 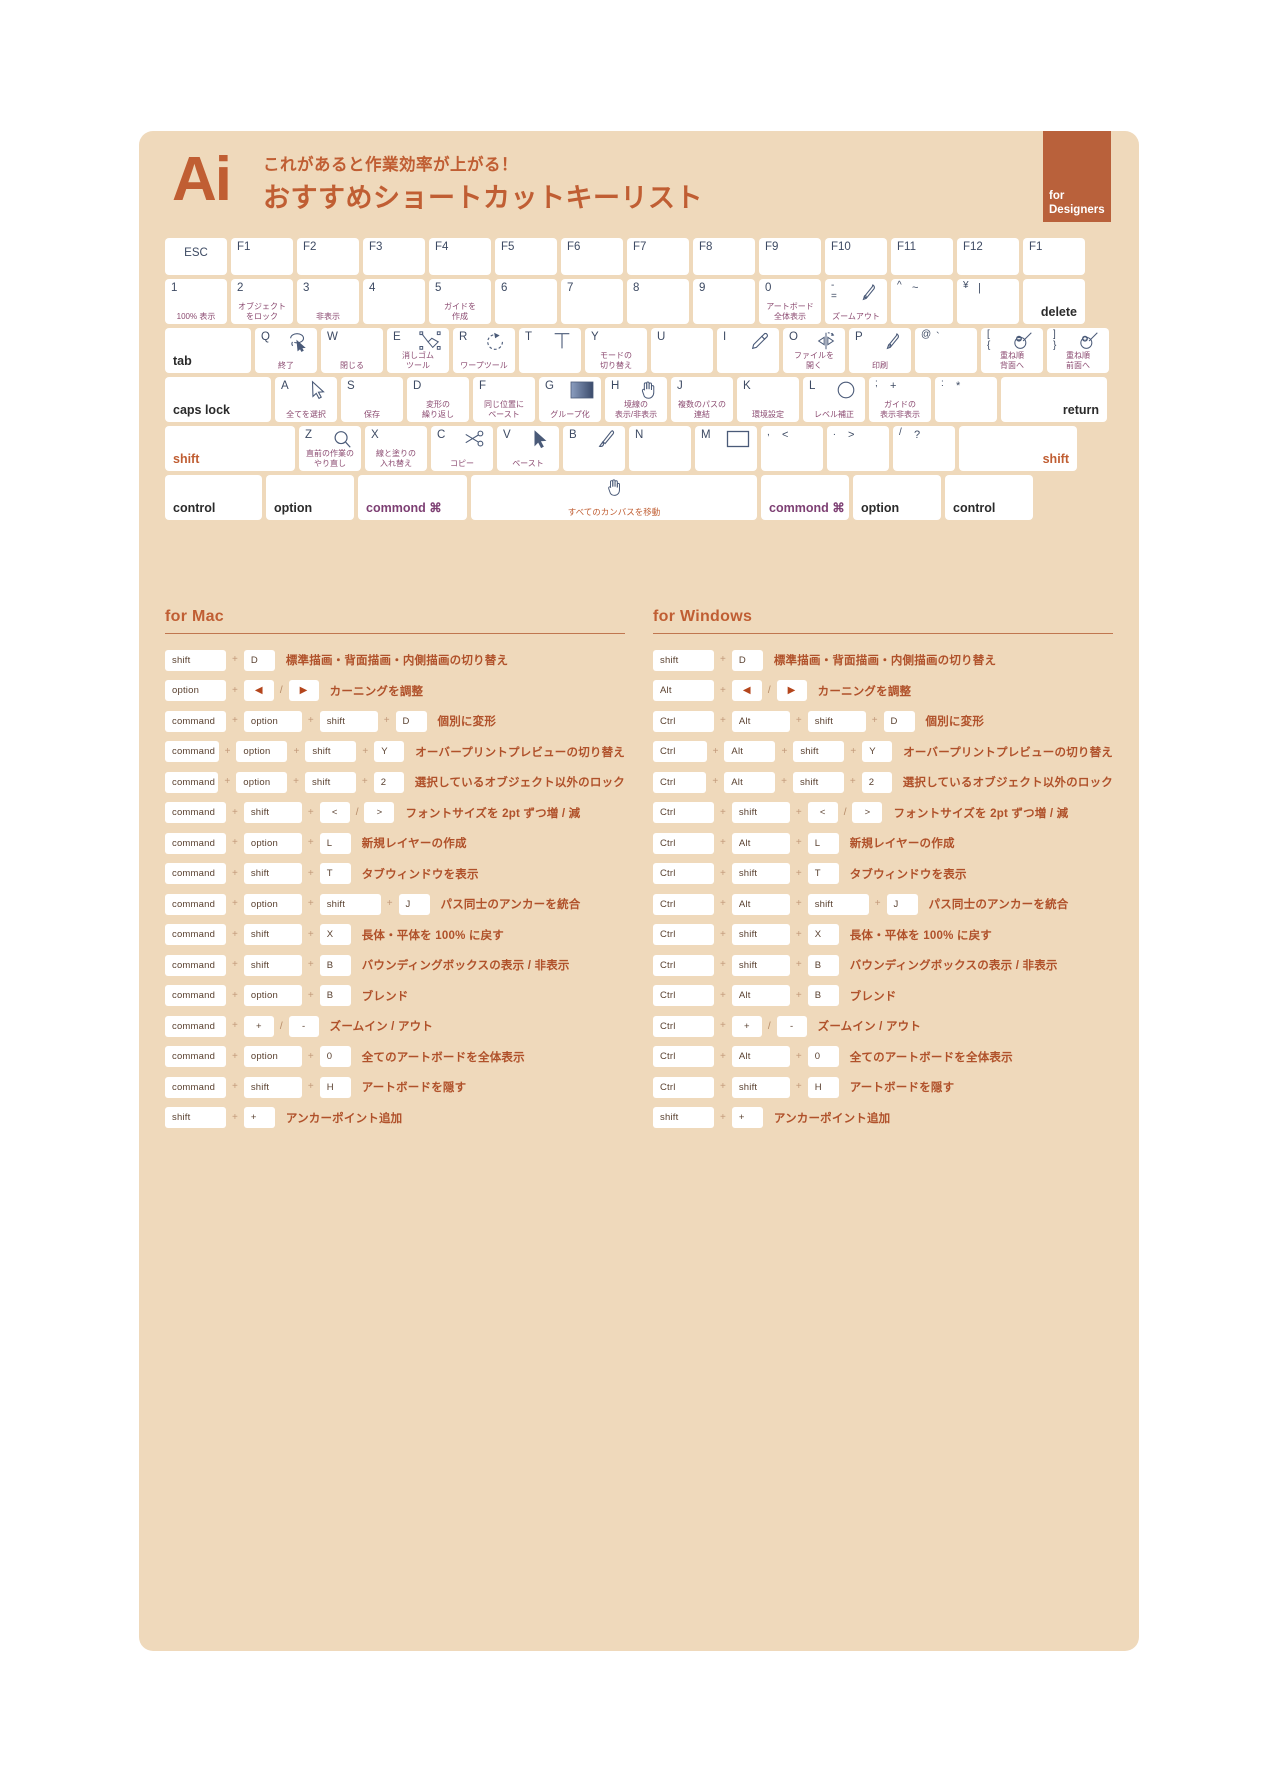 What do you see at coordinates (792, 448) in the screenshot?
I see `key-comma-lt: , <` at bounding box center [792, 448].